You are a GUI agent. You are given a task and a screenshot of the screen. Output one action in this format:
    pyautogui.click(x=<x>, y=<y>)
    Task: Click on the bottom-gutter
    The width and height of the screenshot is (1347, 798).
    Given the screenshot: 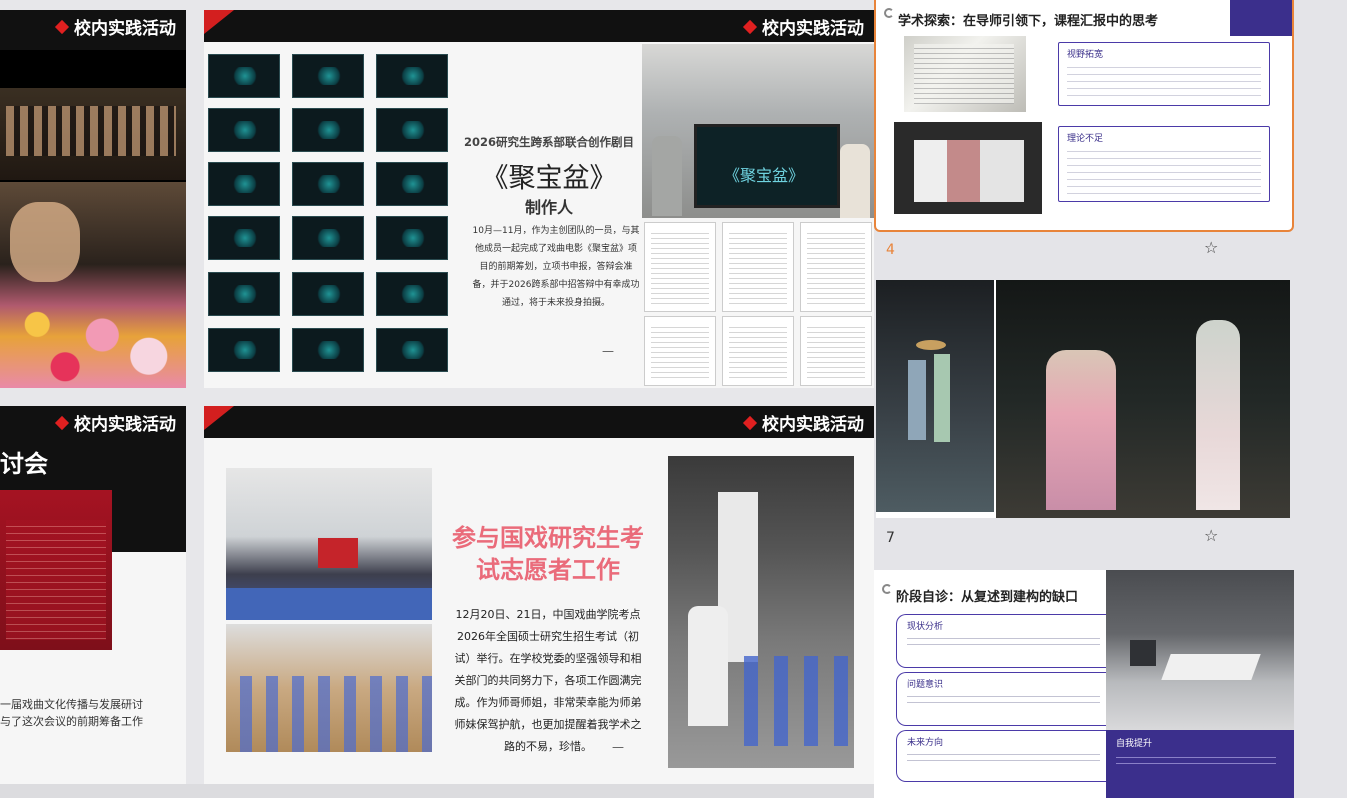 What is the action you would take?
    pyautogui.click(x=437, y=791)
    